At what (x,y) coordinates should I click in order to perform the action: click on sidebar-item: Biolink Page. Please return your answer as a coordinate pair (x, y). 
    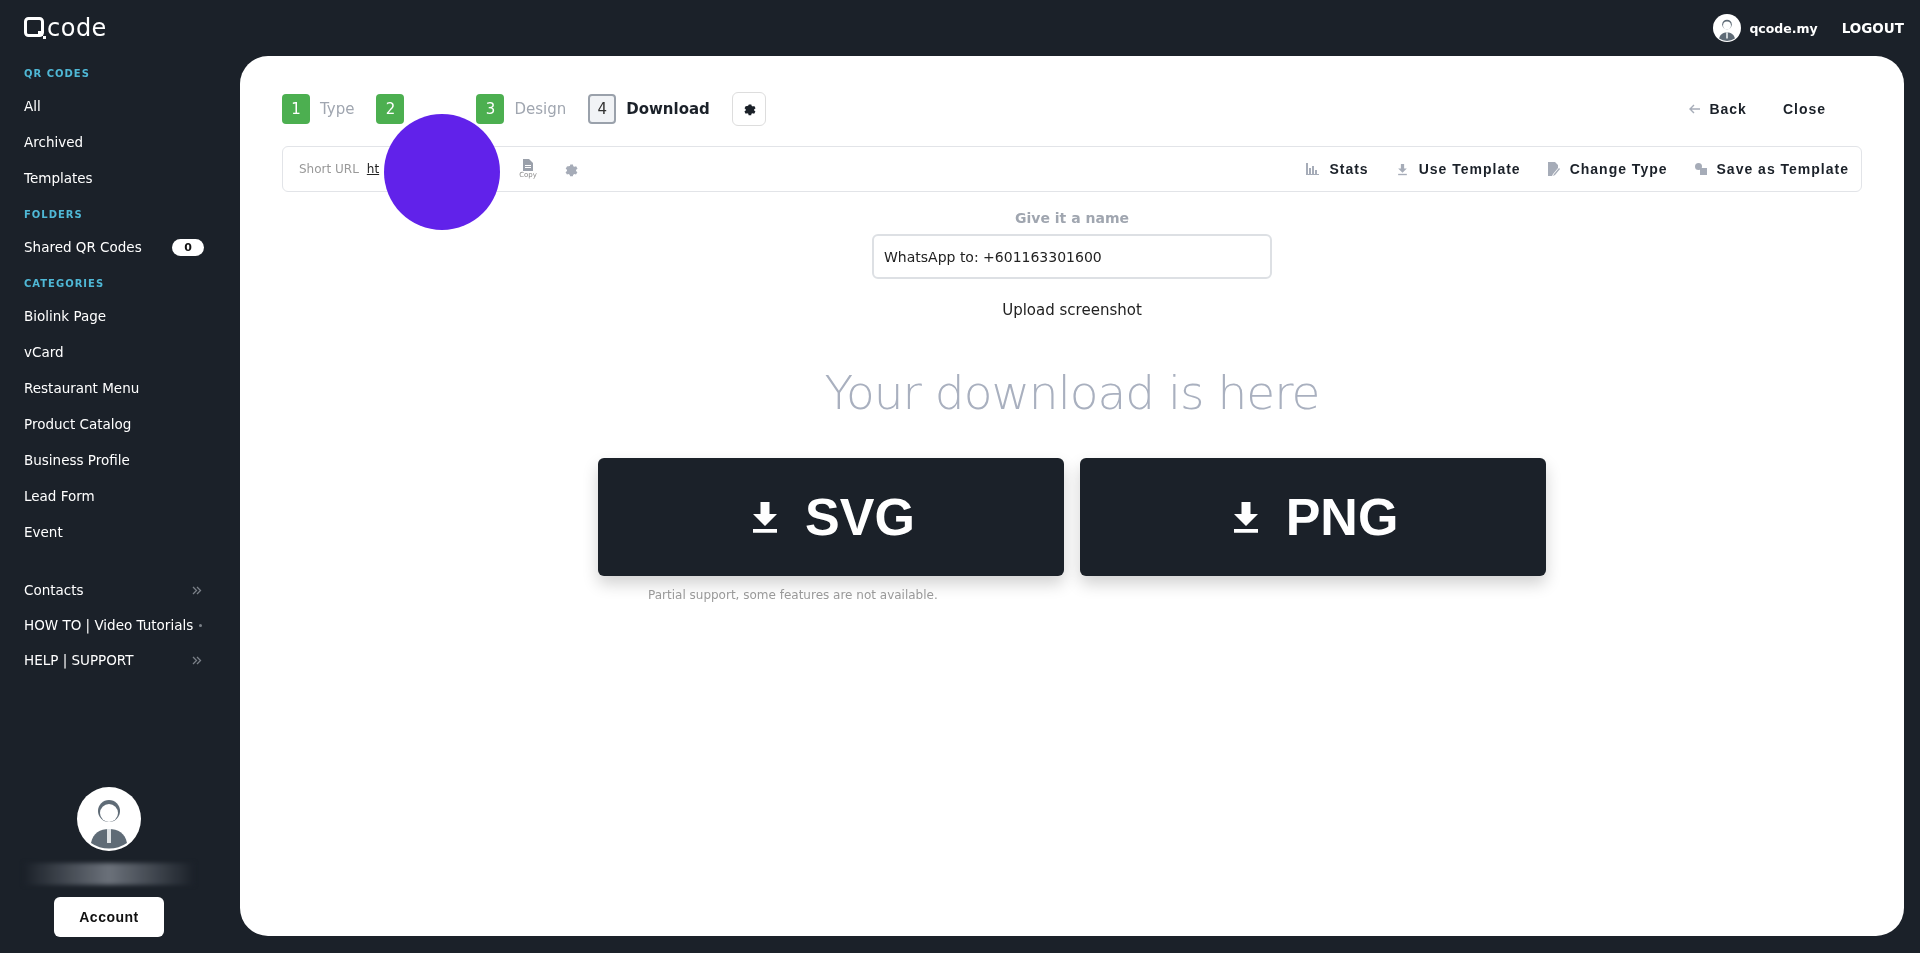
    Looking at the image, I should click on (65, 316).